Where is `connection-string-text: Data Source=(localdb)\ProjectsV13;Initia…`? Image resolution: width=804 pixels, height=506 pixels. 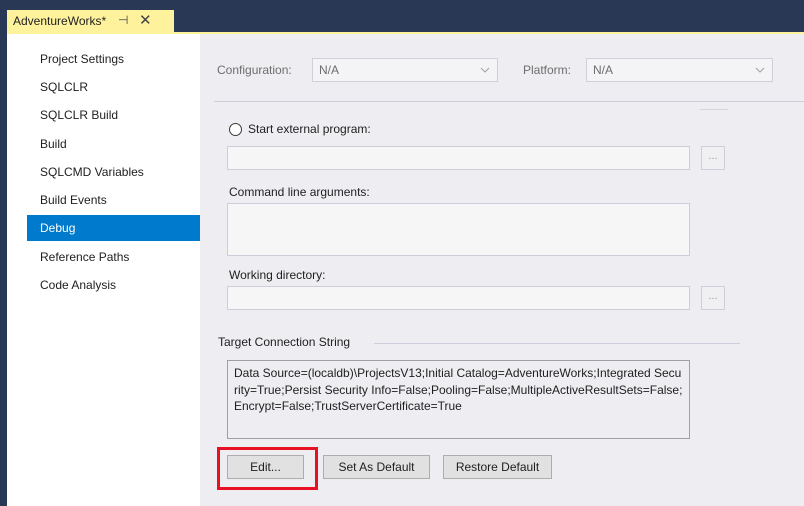 connection-string-text: Data Source=(localdb)\ProjectsV13;Initia… is located at coordinates (458, 399).